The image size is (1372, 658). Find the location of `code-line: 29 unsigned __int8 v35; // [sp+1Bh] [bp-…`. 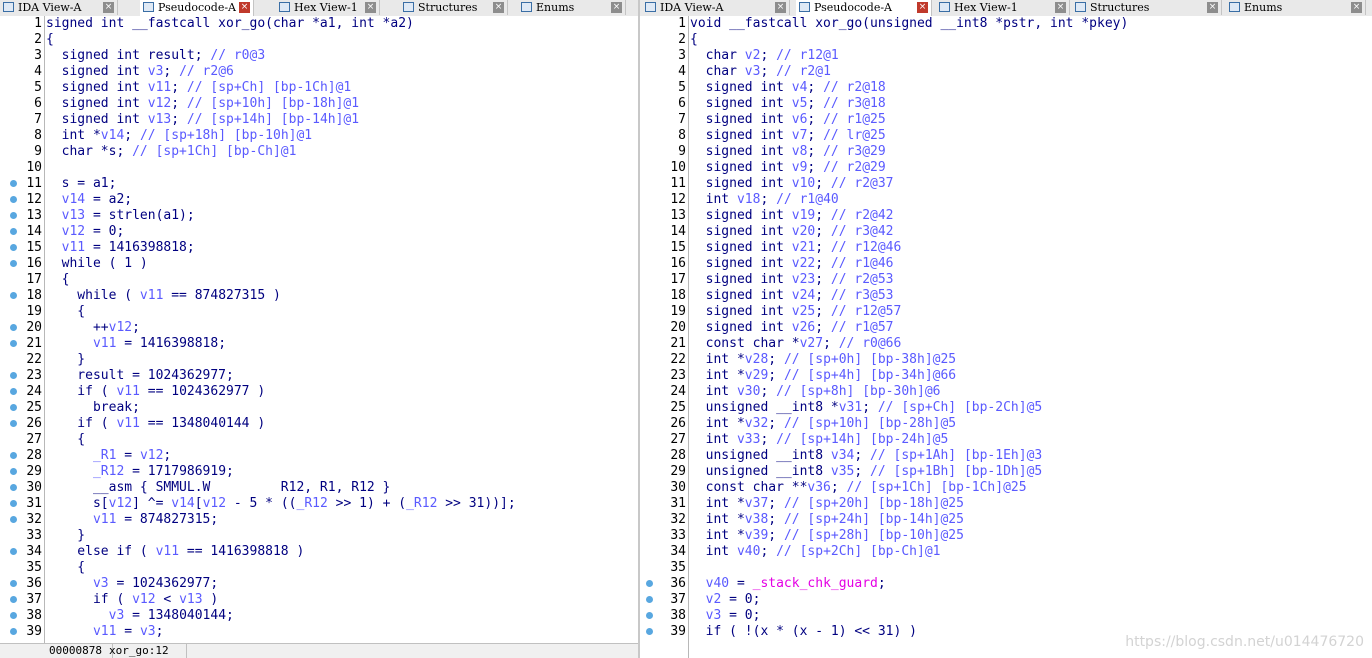

code-line: 29 unsigned __int8 v35; // [sp+1Bh] [bp-… is located at coordinates (1006, 472).